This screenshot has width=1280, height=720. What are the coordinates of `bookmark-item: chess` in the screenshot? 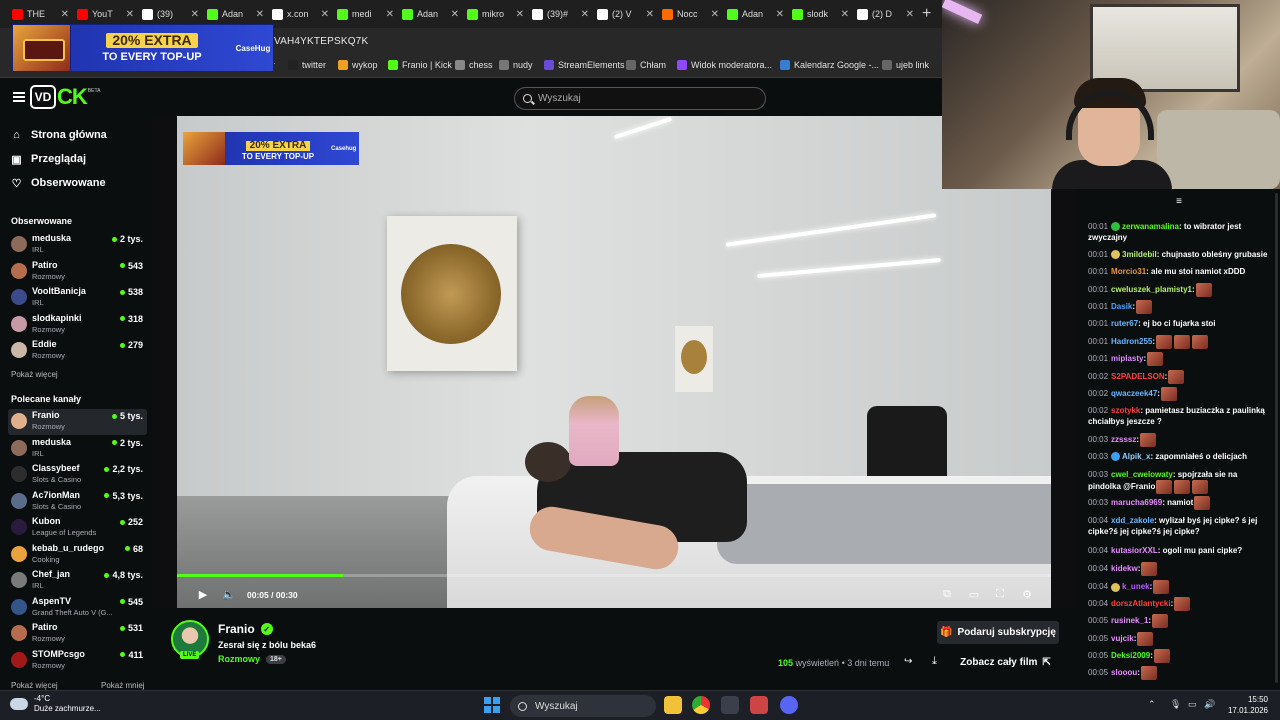 It's located at (474, 65).